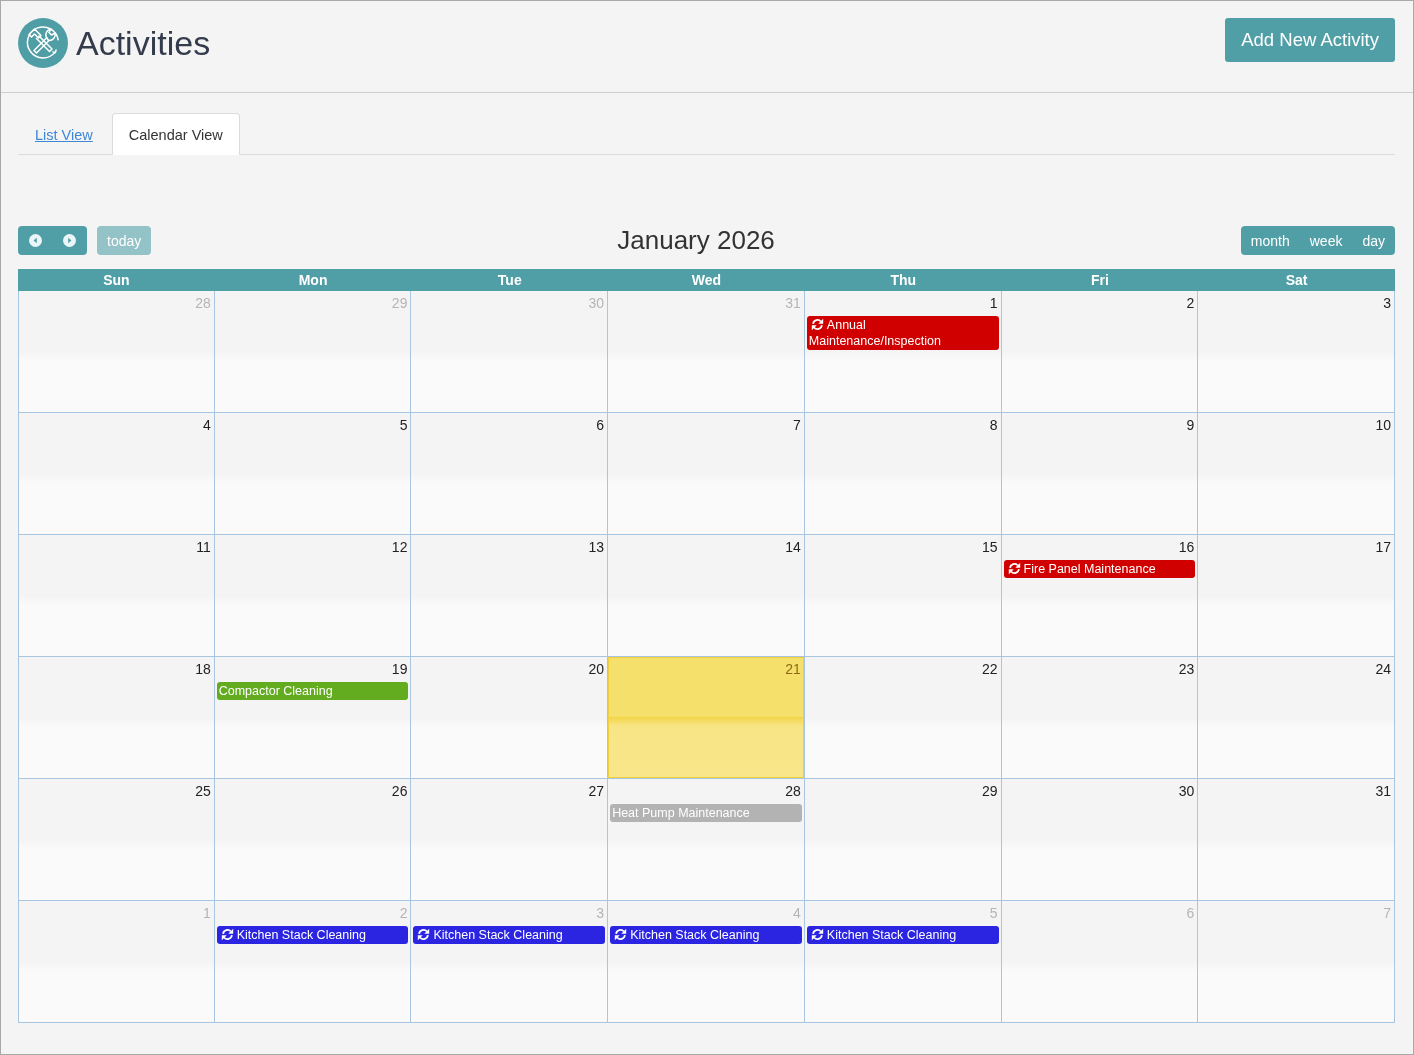 The height and width of the screenshot is (1055, 1414). I want to click on day-number: 26, so click(399, 791).